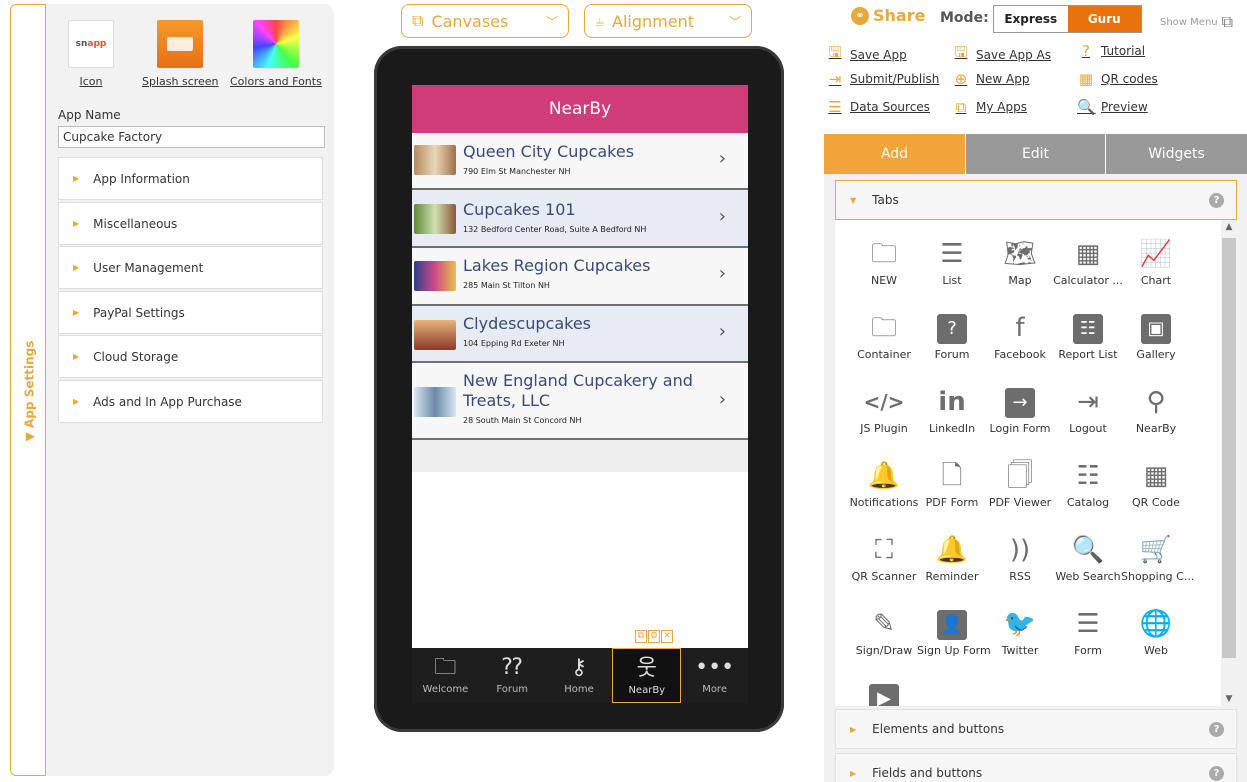  I want to click on widget-logout: ⇥ Logout, so click(1088, 408).